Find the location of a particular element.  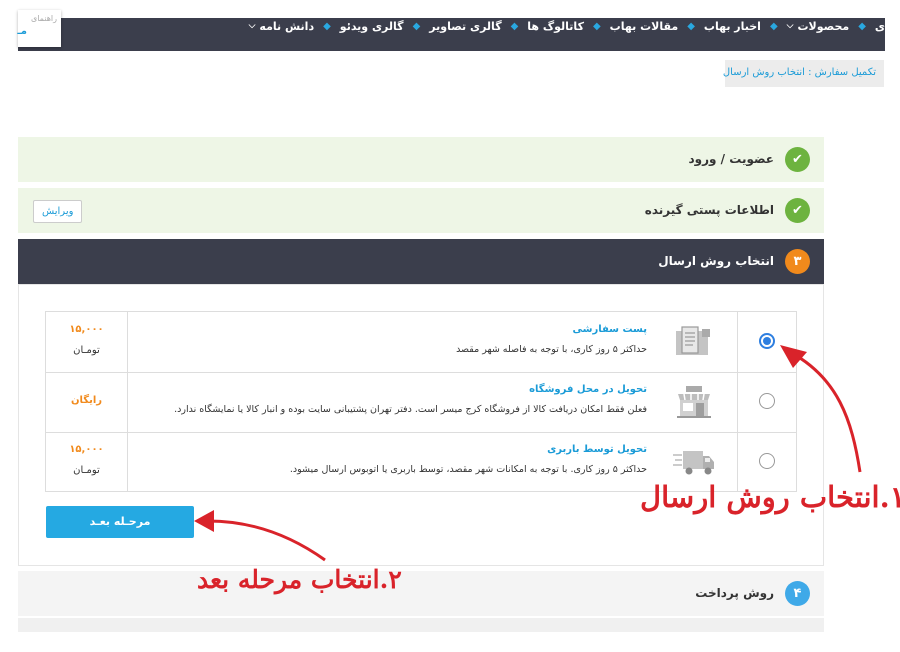

mail-package-icon is located at coordinates (694, 342).